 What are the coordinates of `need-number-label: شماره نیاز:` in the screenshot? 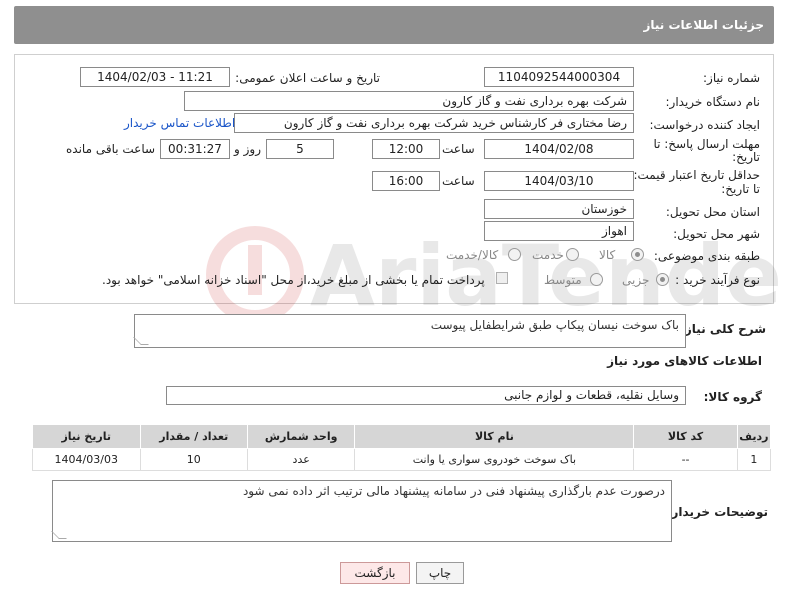 It's located at (731, 78).